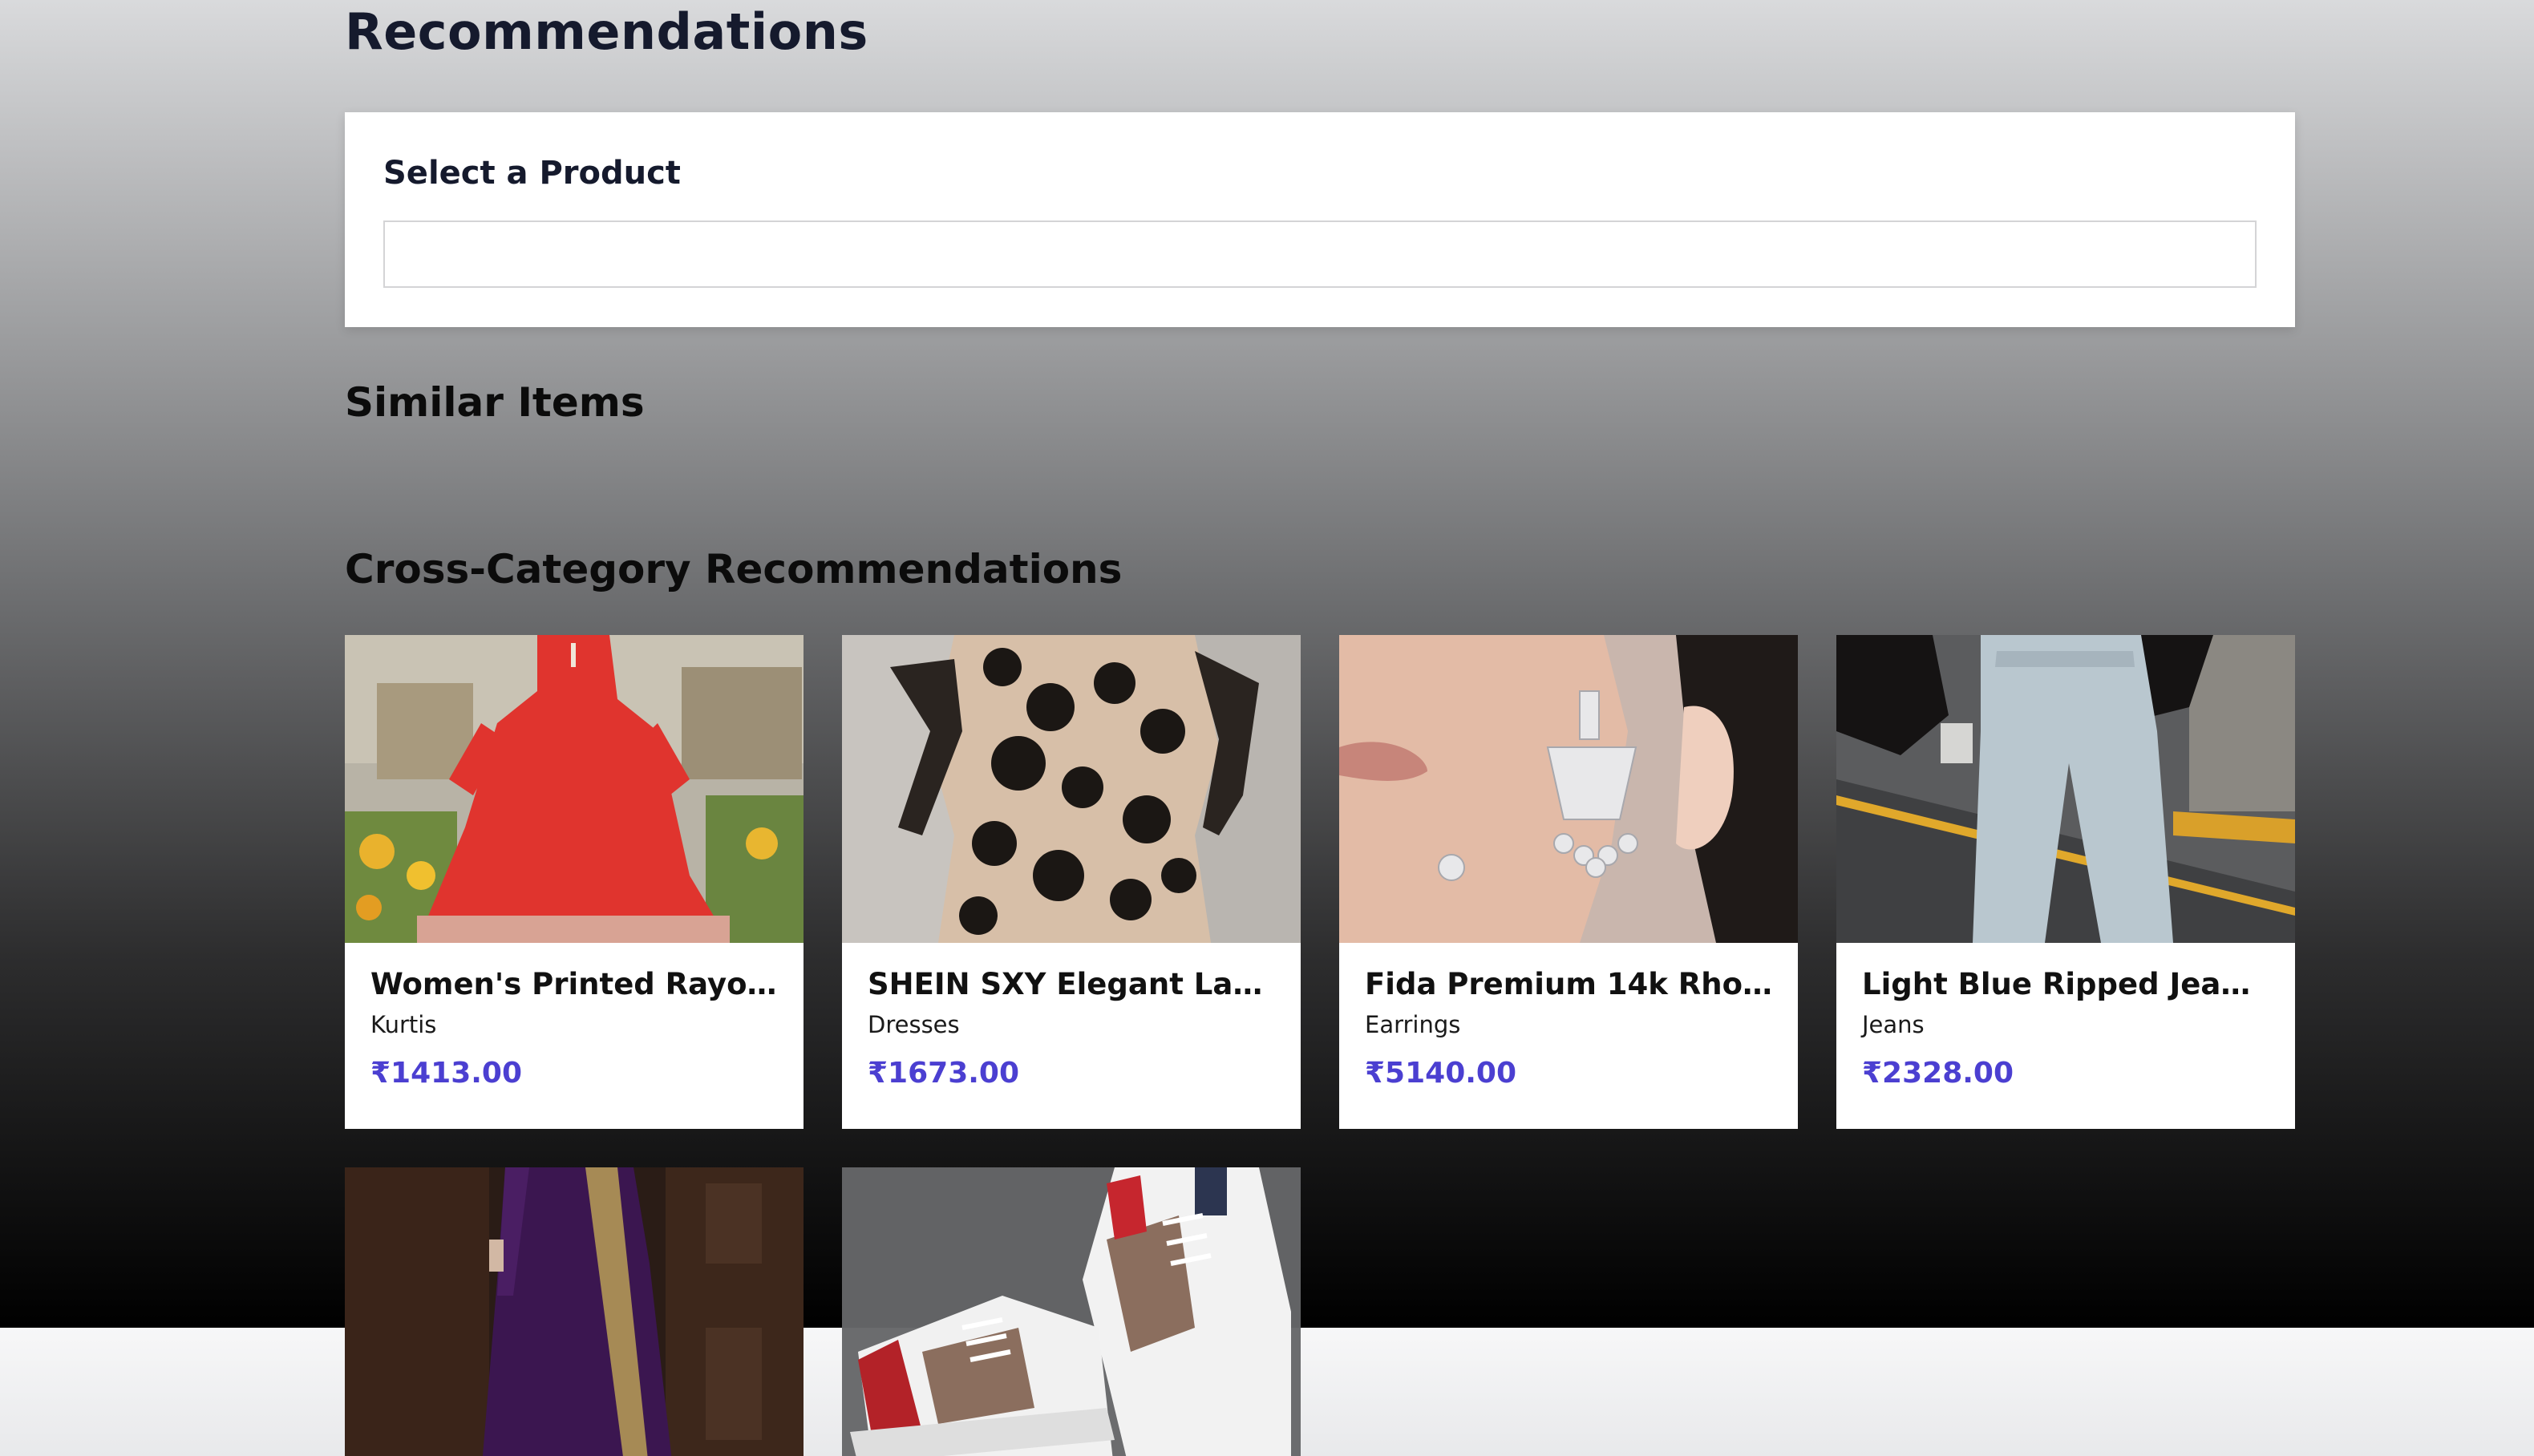 The height and width of the screenshot is (1456, 2534). What do you see at coordinates (1413, 1024) in the screenshot?
I see `product-category: Earrings` at bounding box center [1413, 1024].